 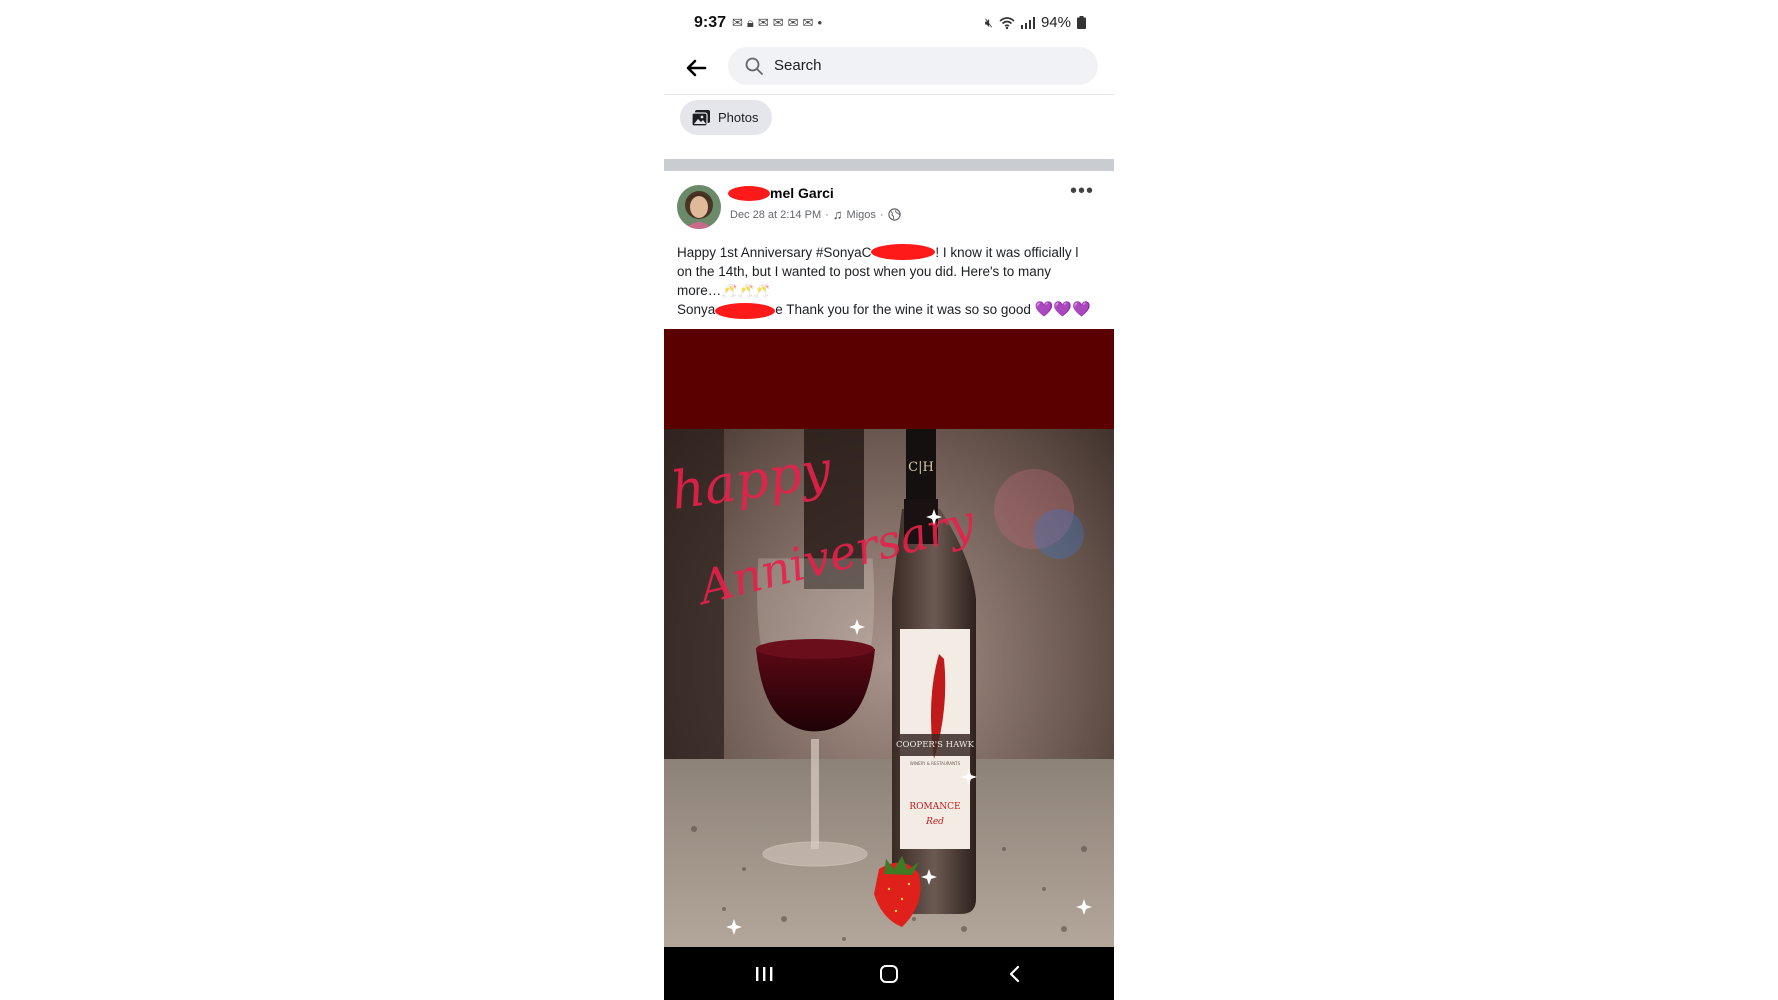 I want to click on battery-icon, so click(x=1081, y=22).